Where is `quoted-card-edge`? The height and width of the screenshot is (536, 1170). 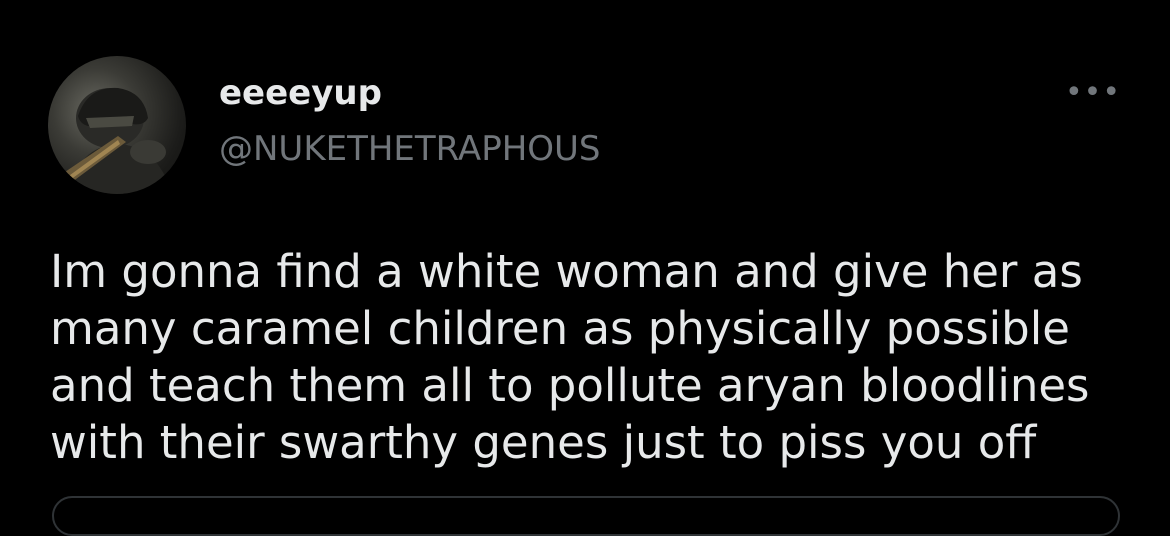 quoted-card-edge is located at coordinates (586, 516).